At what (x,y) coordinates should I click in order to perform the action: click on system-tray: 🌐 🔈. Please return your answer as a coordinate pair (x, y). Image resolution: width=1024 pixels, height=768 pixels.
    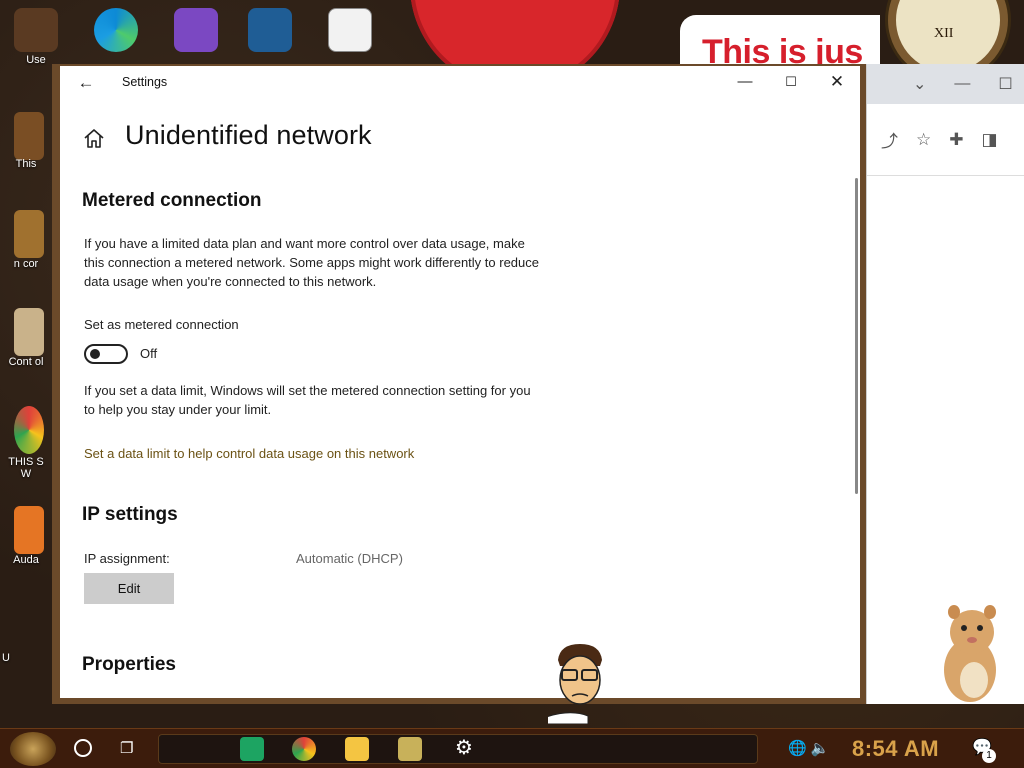
    Looking at the image, I should click on (809, 748).